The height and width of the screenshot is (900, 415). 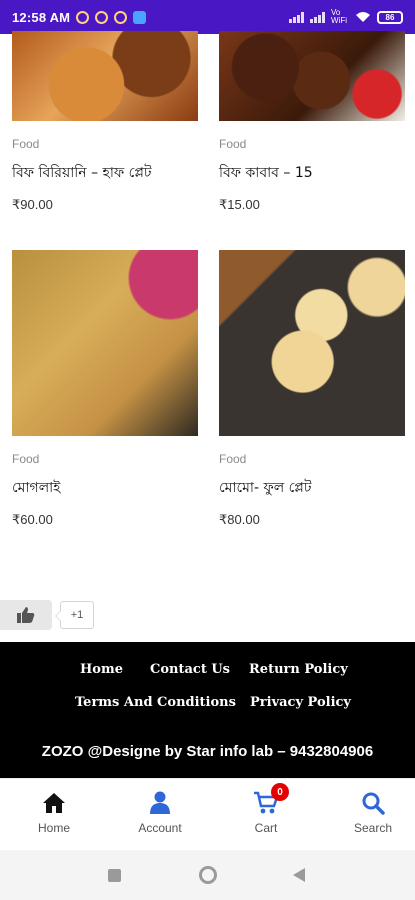 What do you see at coordinates (373, 828) in the screenshot?
I see `nav-label: Search` at bounding box center [373, 828].